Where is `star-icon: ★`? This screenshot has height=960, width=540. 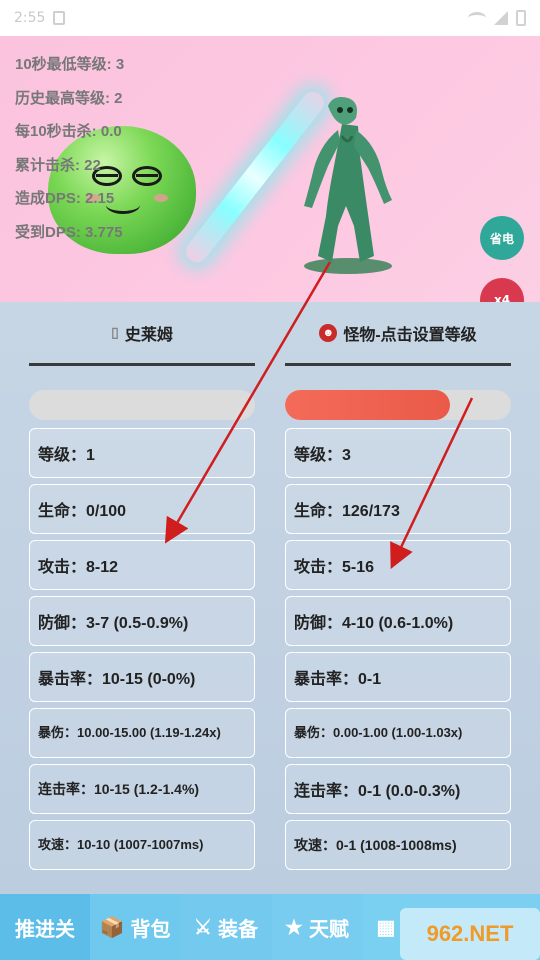 star-icon: ★ is located at coordinates (294, 927).